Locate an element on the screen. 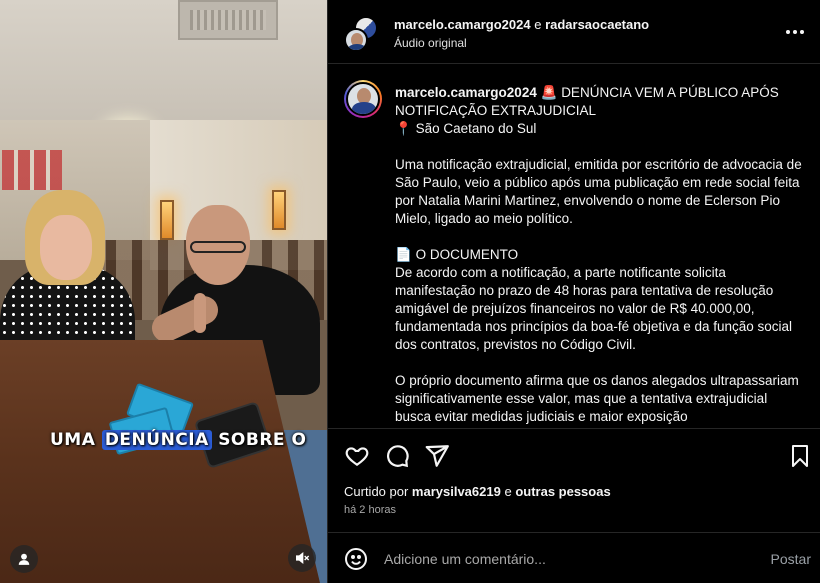 This screenshot has width=820, height=583. comment-input is located at coordinates (564, 559).